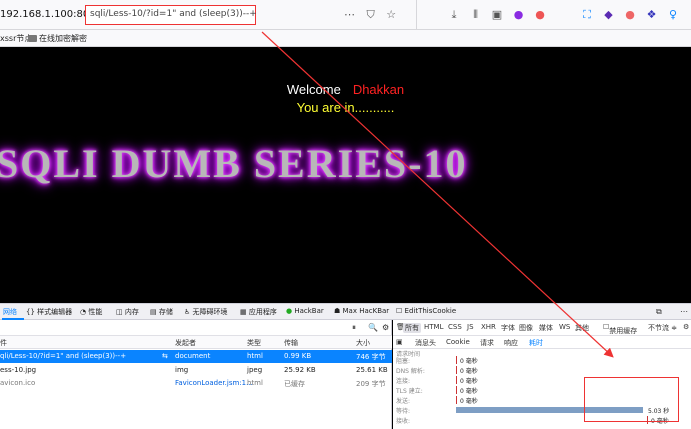  I want to click on tab-storage: ▤ 存储, so click(161, 312).